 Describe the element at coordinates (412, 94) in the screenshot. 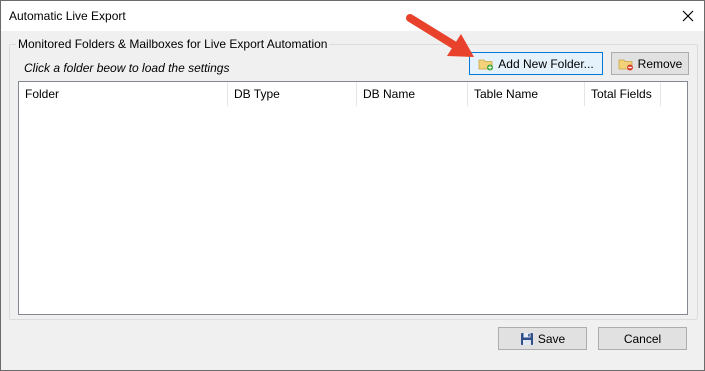

I see `column-header-db-name: DB Name` at that location.